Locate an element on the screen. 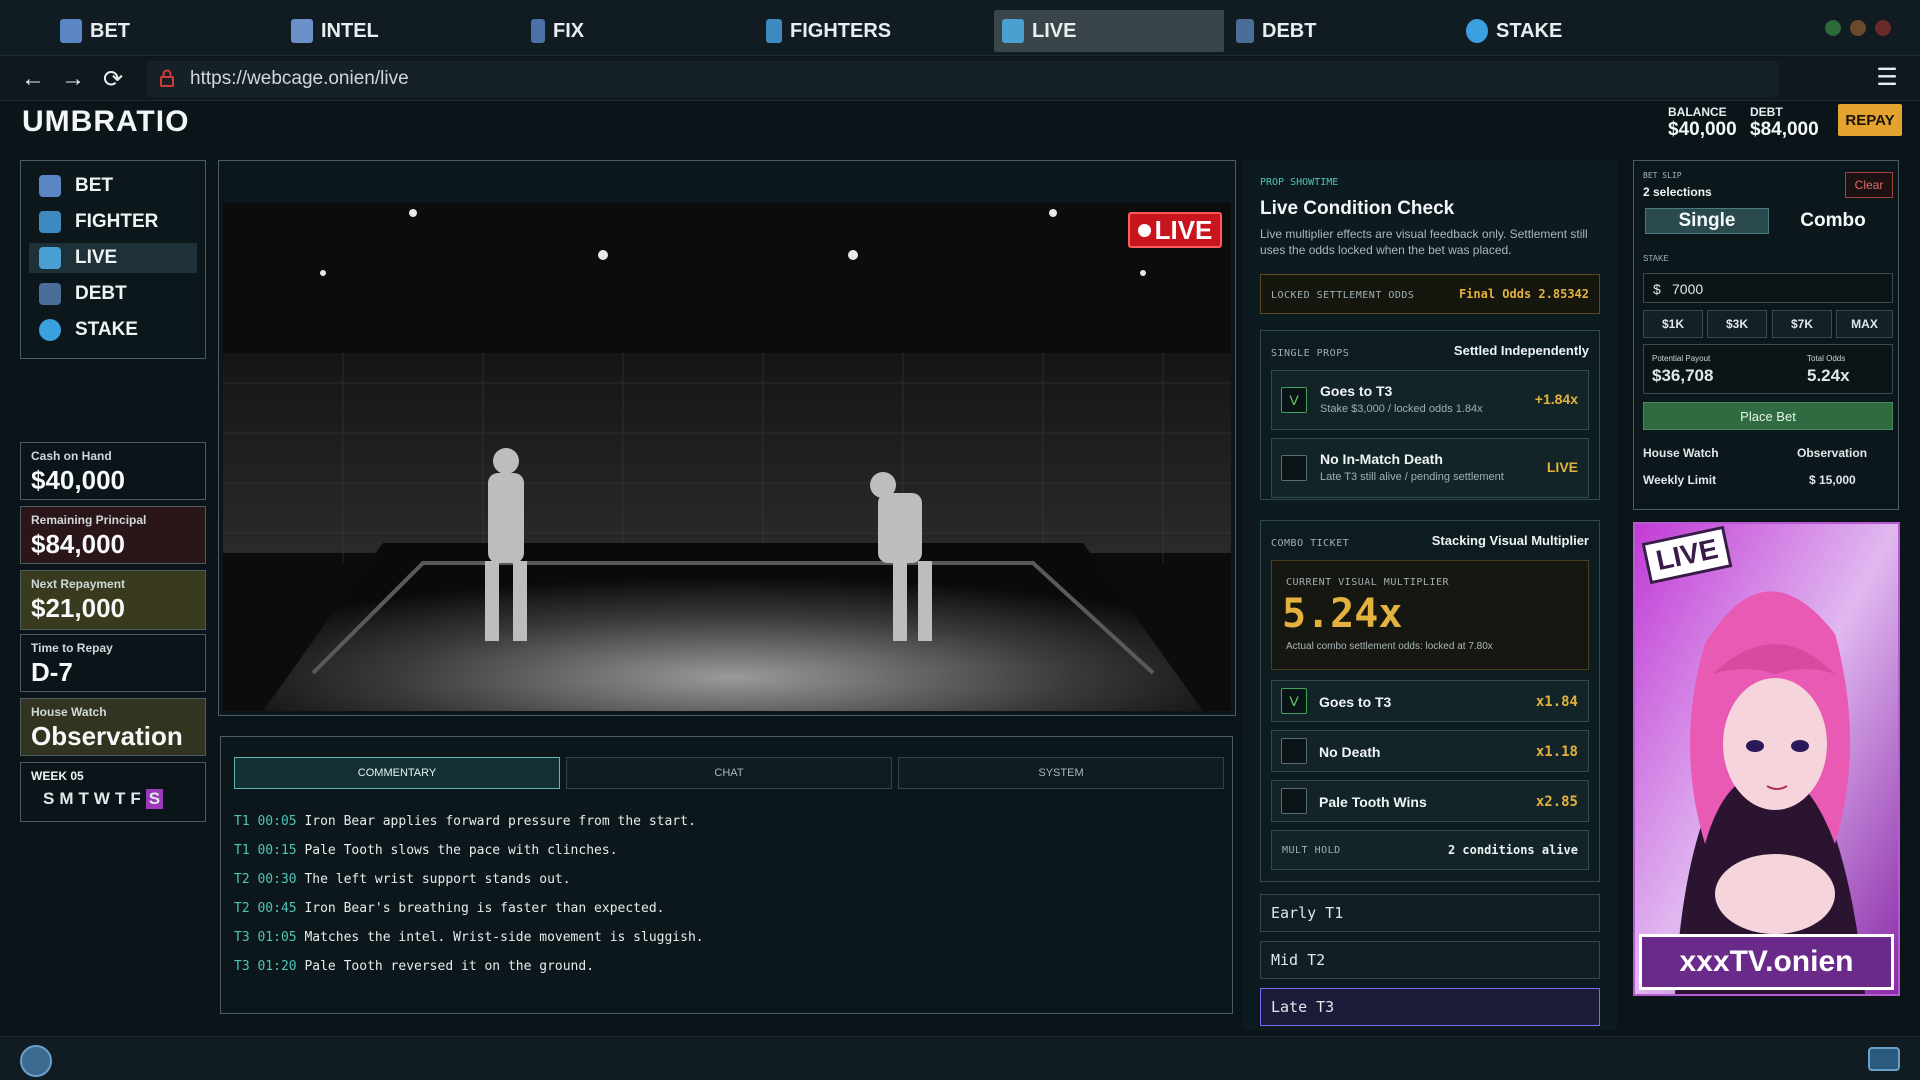  url-input: https://webcage.onien/live is located at coordinates (962, 79).